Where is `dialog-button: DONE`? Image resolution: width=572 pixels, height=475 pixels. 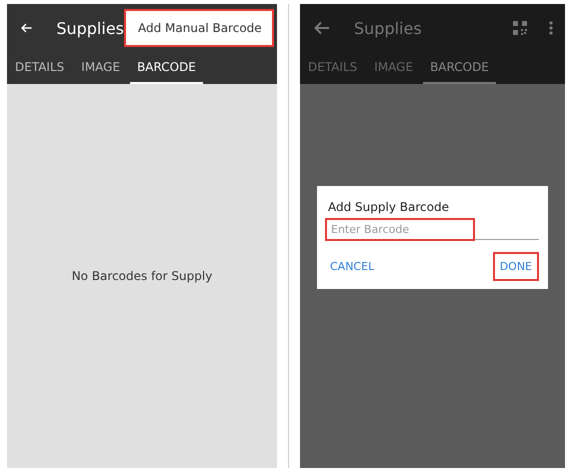
dialog-button: DONE is located at coordinates (515, 266).